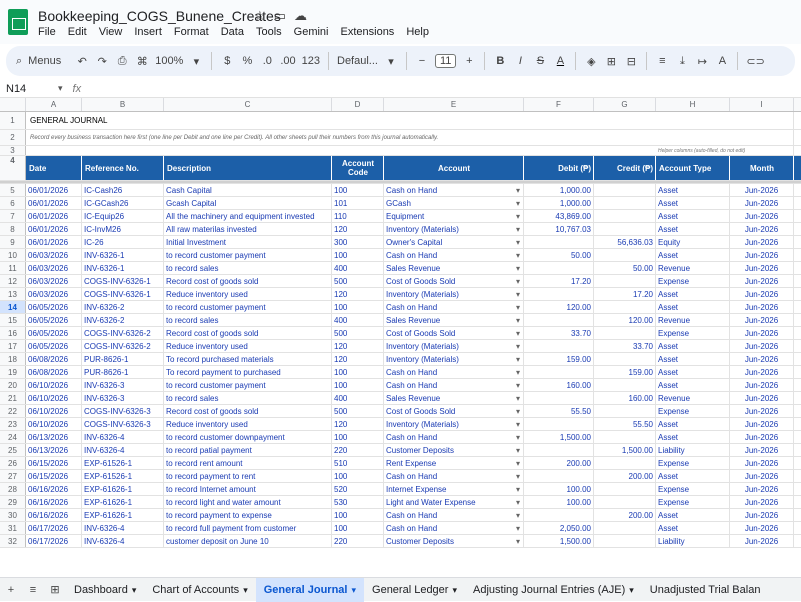 The height and width of the screenshot is (602, 801). What do you see at coordinates (123, 515) in the screenshot?
I see `cell-b: EXP-61626-1` at bounding box center [123, 515].